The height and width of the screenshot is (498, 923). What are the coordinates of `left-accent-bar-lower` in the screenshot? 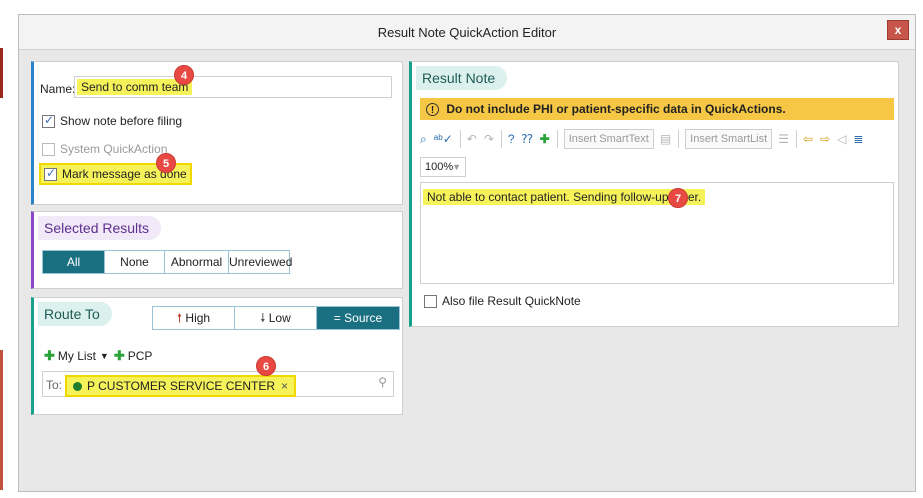 It's located at (1, 420).